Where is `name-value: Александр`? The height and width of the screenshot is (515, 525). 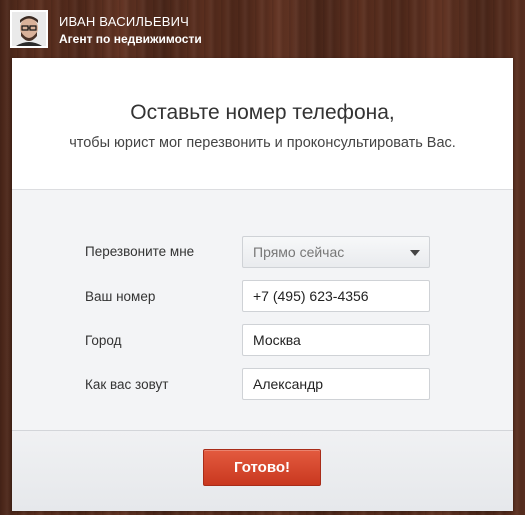
name-value: Александр is located at coordinates (288, 384).